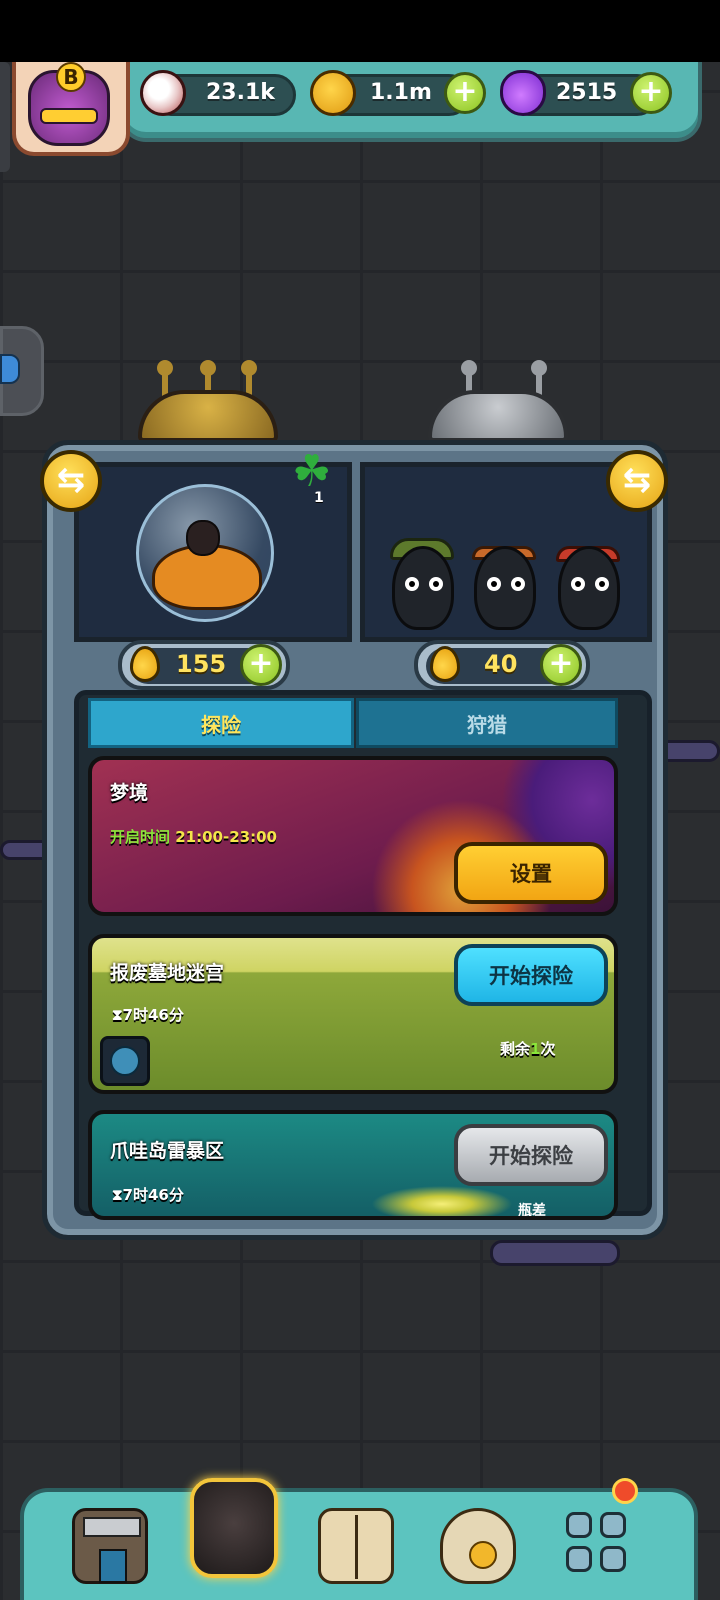 The height and width of the screenshot is (1600, 720). What do you see at coordinates (487, 723) in the screenshot?
I see `tab-hunt: 狩猎` at bounding box center [487, 723].